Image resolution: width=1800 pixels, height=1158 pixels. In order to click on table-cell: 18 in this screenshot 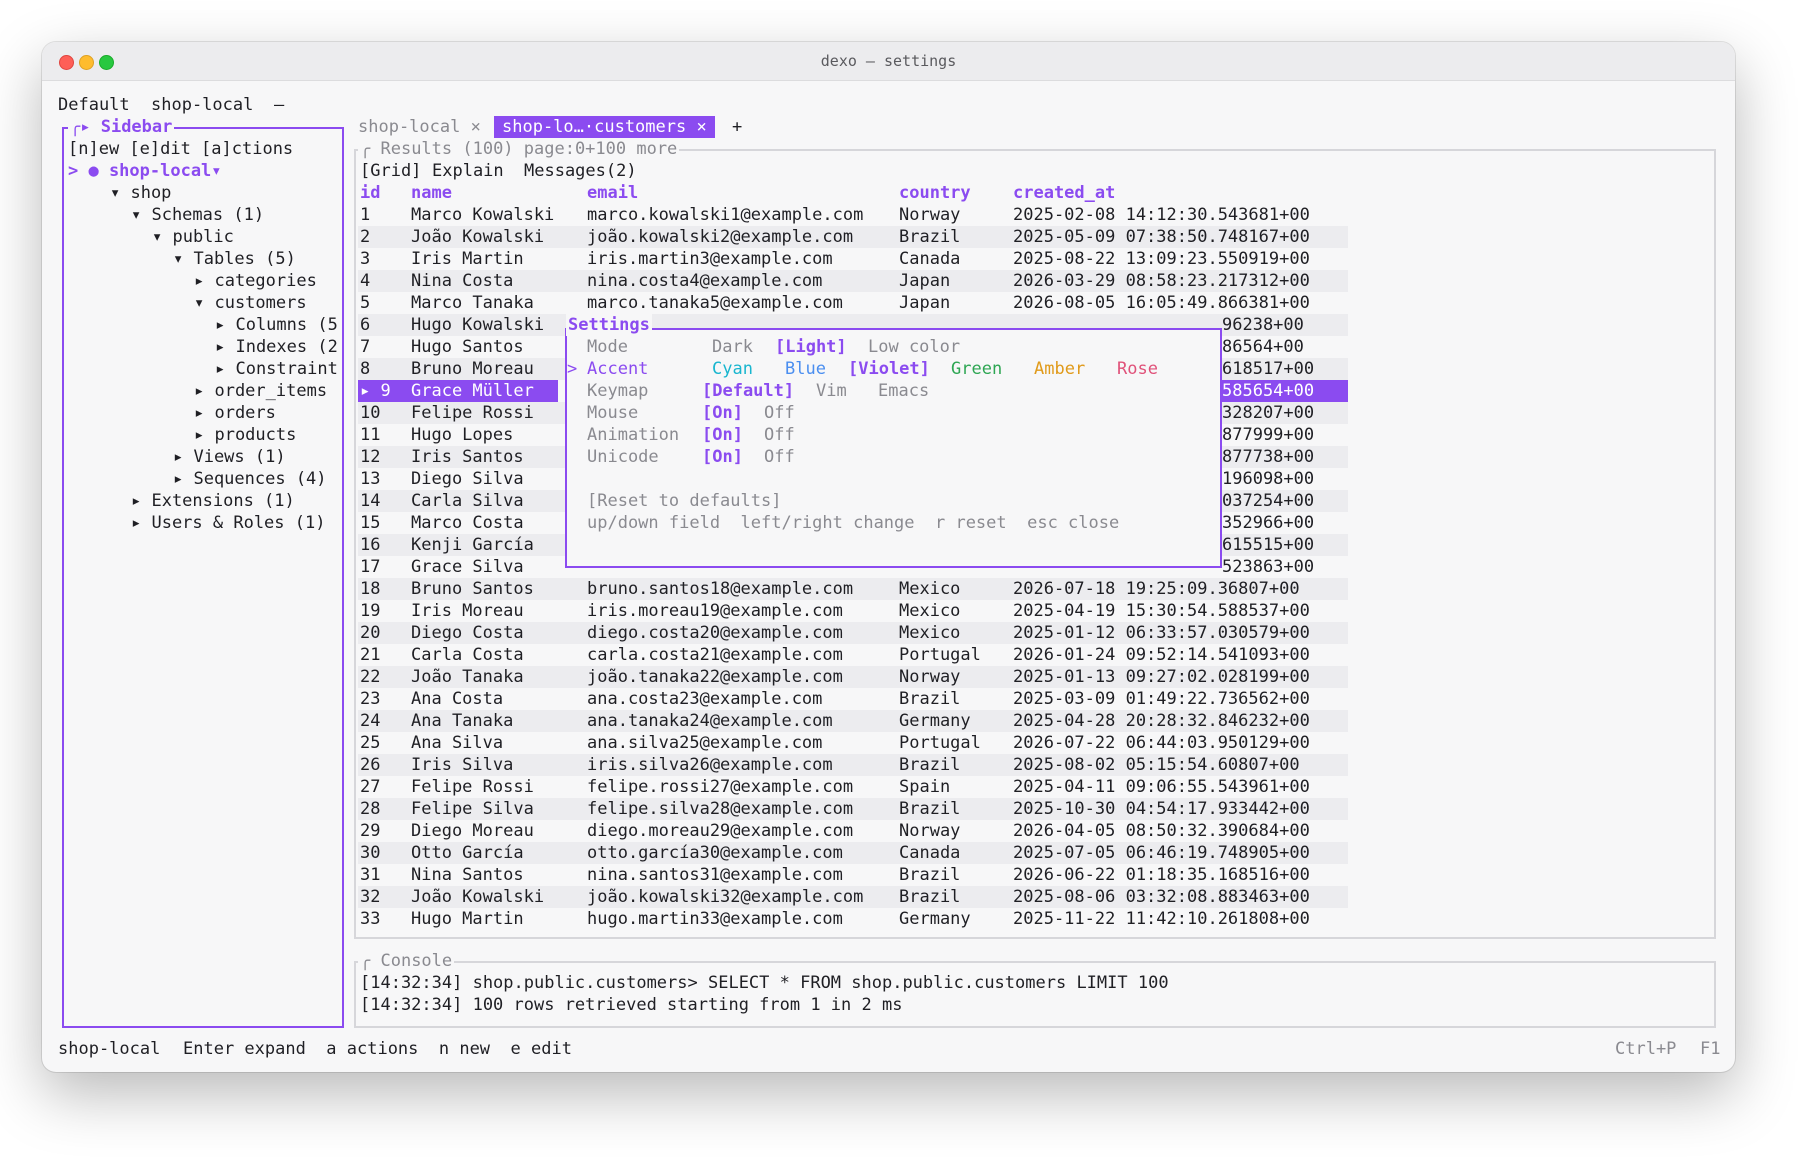, I will do `click(370, 589)`.